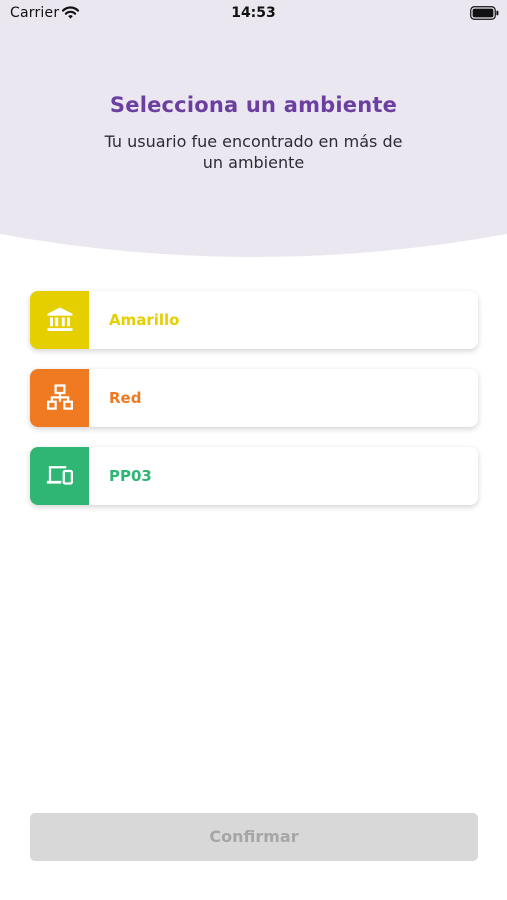  Describe the element at coordinates (125, 398) in the screenshot. I see `environment-label: Red` at that location.